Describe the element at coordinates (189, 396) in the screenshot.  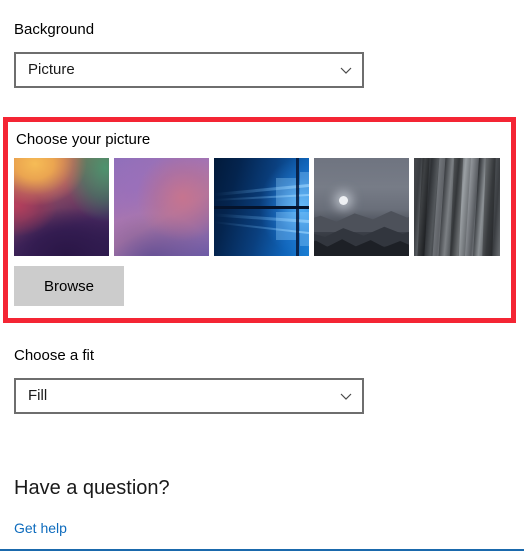
I see `fit-type-dropdown: Fill` at that location.